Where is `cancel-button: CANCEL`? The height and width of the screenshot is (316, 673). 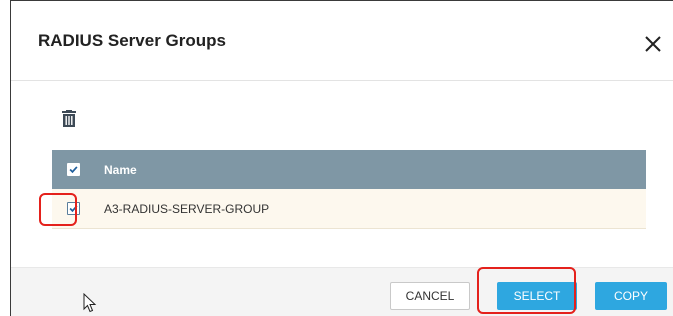
cancel-button: CANCEL is located at coordinates (430, 296).